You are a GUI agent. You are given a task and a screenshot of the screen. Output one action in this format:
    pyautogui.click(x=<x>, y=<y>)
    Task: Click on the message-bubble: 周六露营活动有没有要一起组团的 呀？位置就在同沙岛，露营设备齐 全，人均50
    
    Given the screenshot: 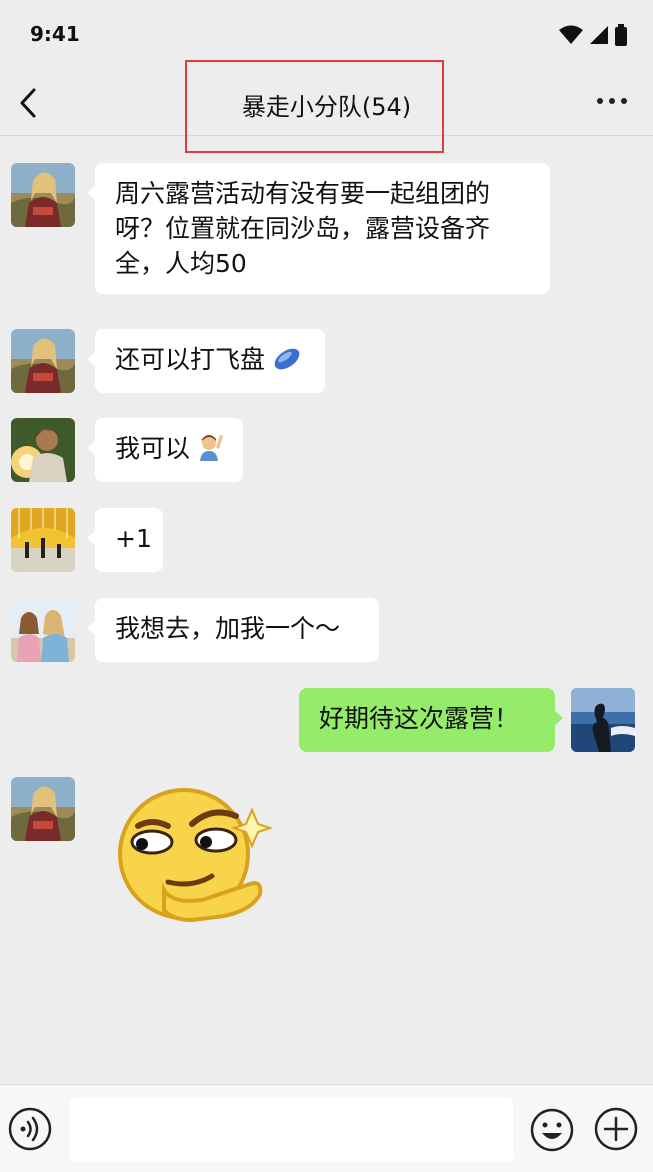 What is the action you would take?
    pyautogui.click(x=318, y=228)
    